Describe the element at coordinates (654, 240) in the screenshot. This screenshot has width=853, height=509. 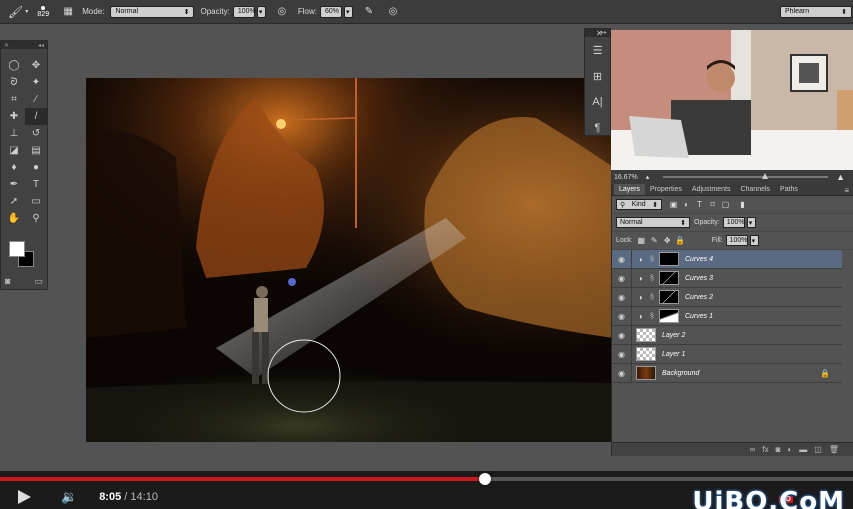
I see `lock-pixels-icon: ✎` at that location.